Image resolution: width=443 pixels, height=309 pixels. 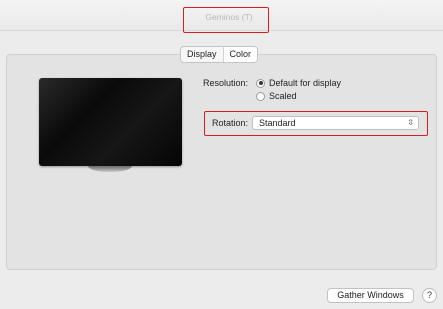 I want to click on resolution-option-scaled: Scaled, so click(x=276, y=96).